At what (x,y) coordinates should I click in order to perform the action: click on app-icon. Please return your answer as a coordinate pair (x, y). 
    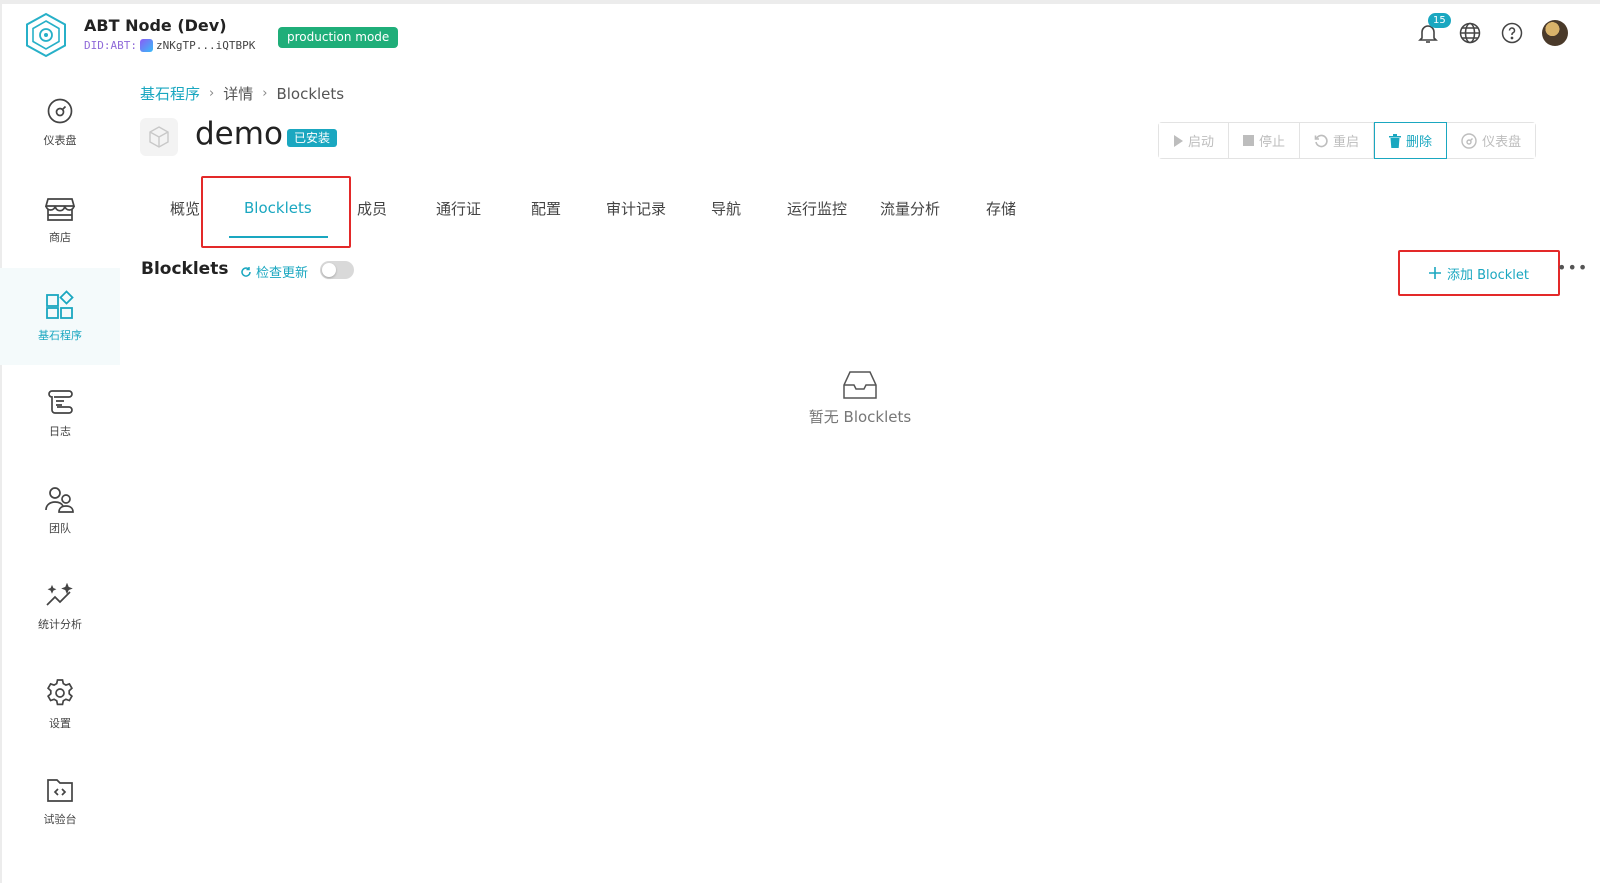
    Looking at the image, I should click on (159, 137).